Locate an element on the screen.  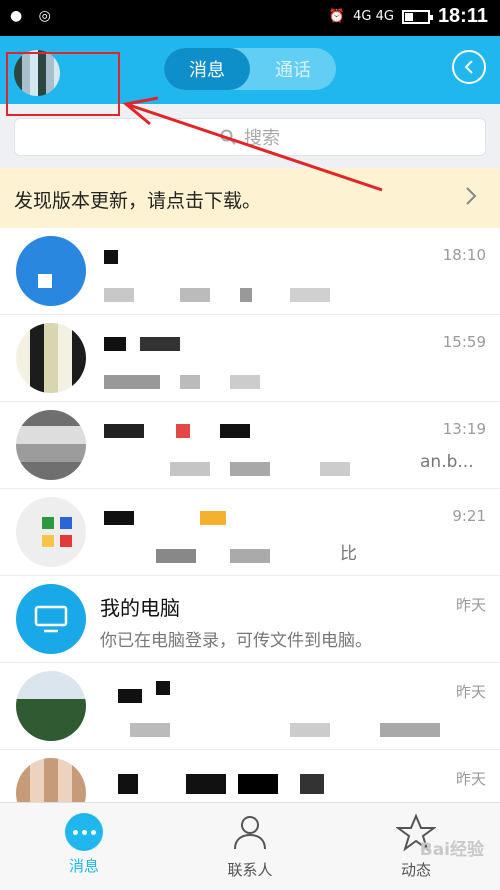
tab-messages: 消息 is located at coordinates (207, 69).